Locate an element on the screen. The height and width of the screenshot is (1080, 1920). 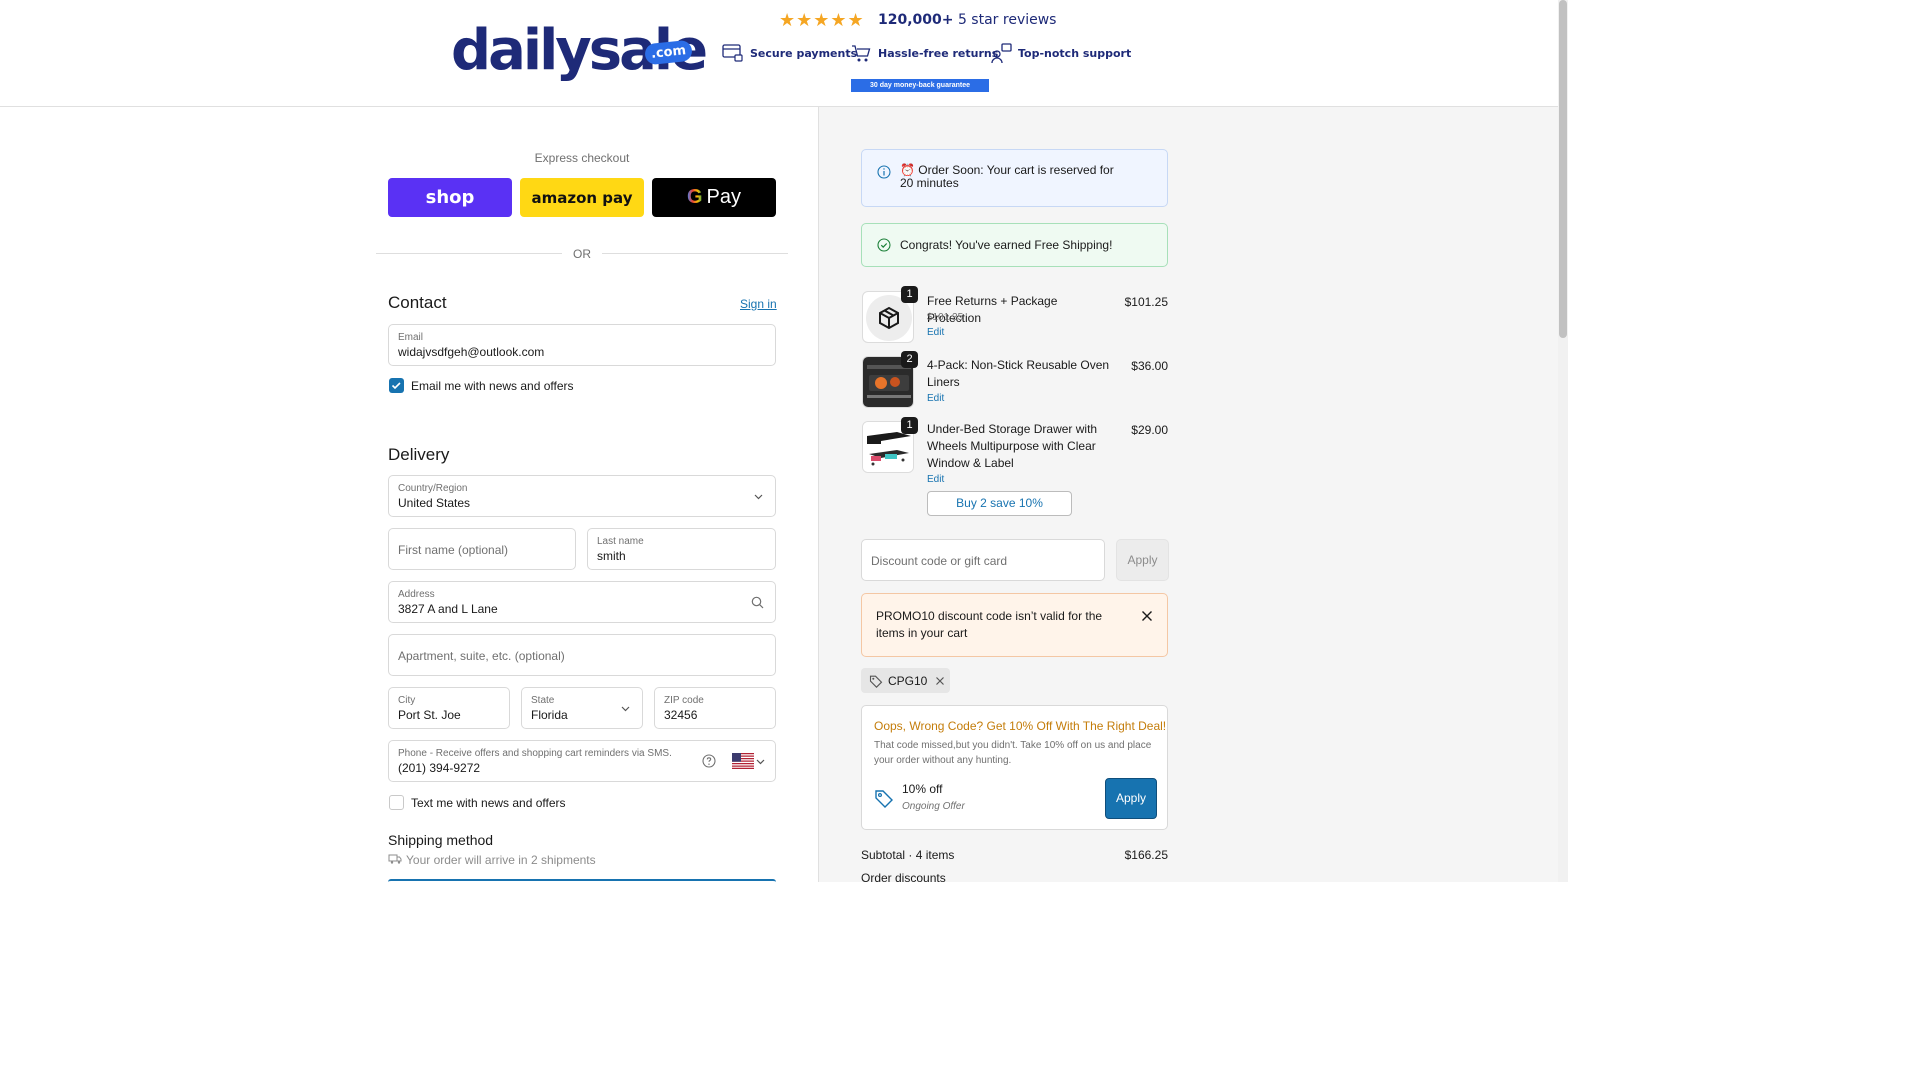
email-label: Email is located at coordinates (411, 337).